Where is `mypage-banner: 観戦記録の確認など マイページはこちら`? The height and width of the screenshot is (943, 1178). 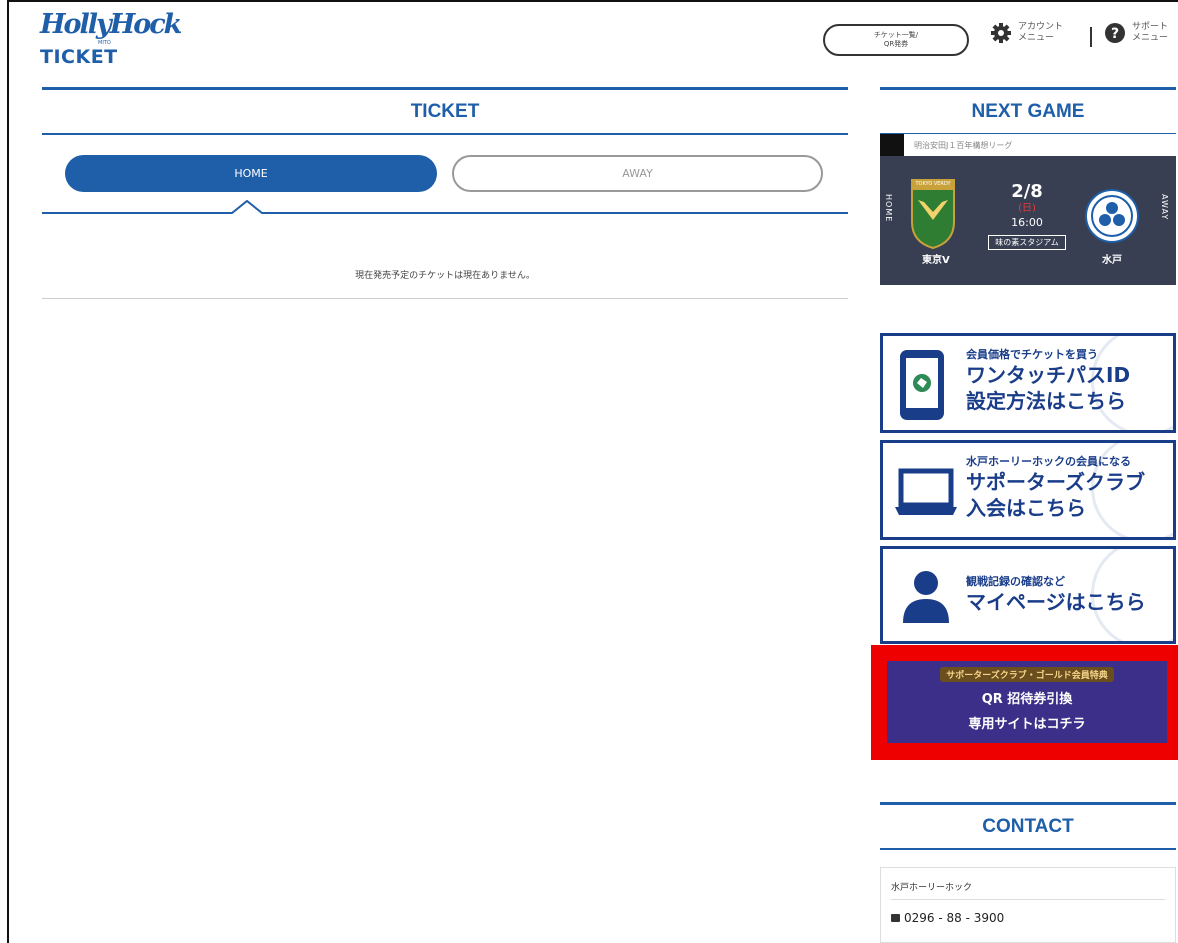 mypage-banner: 観戦記録の確認など マイページはこちら is located at coordinates (1028, 595).